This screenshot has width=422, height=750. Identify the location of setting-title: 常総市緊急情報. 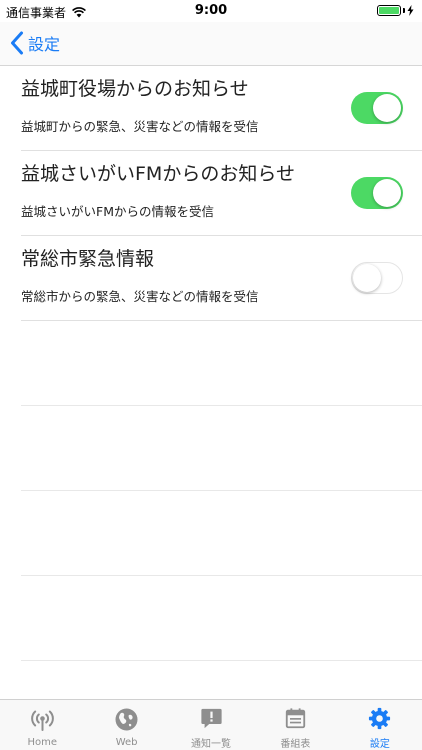
(88, 259).